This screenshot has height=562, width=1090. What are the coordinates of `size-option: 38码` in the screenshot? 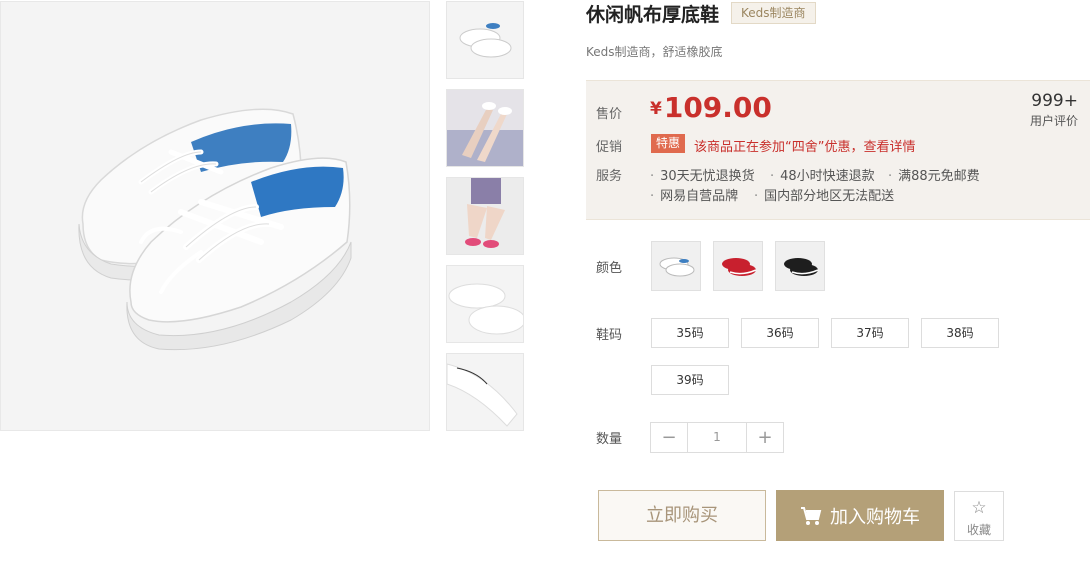 It's located at (960, 333).